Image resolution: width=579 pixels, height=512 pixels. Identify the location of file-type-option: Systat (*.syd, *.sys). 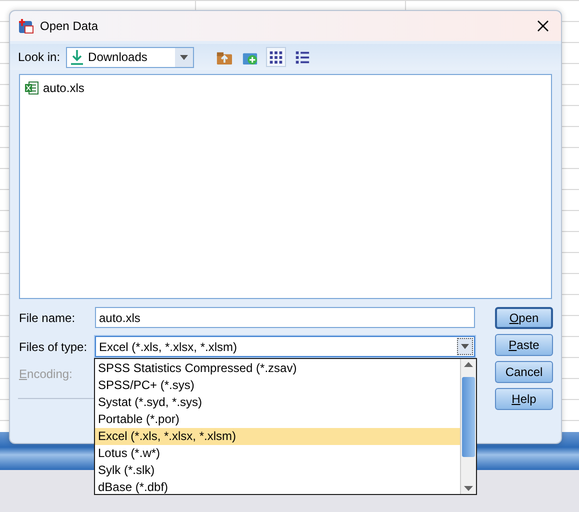
(277, 402).